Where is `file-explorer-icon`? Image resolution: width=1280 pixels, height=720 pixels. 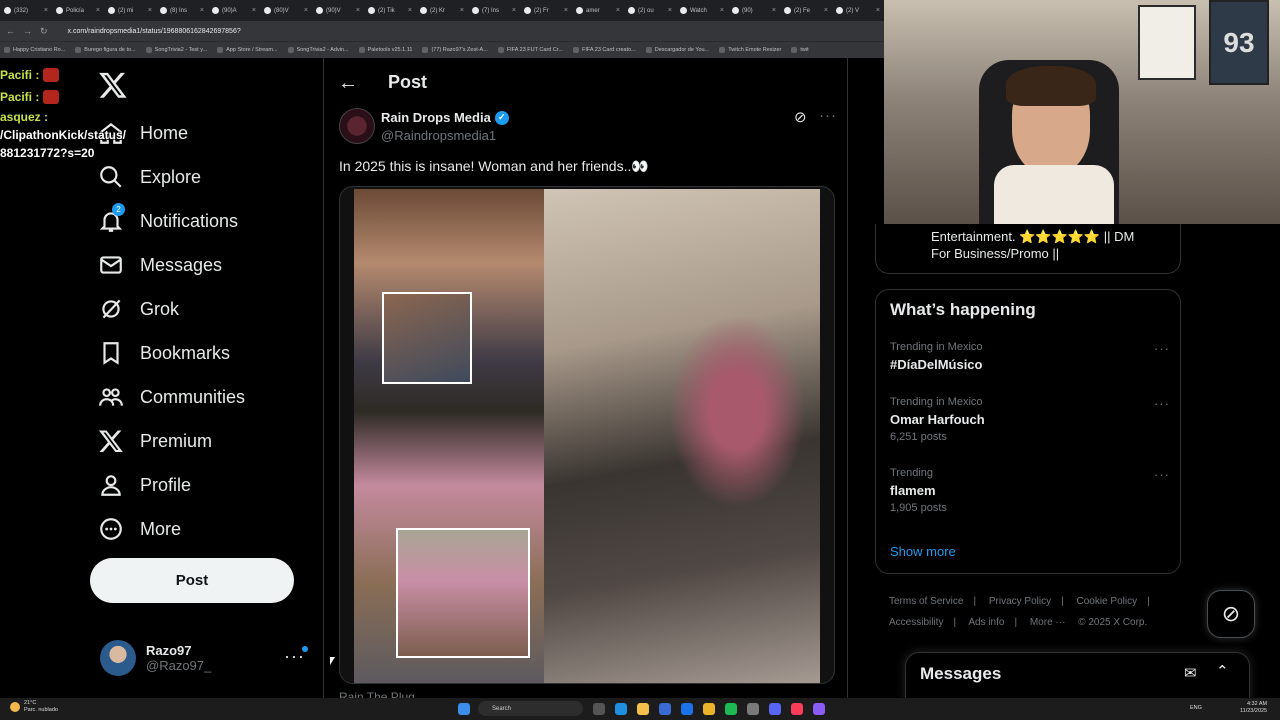
file-explorer-icon is located at coordinates (643, 709).